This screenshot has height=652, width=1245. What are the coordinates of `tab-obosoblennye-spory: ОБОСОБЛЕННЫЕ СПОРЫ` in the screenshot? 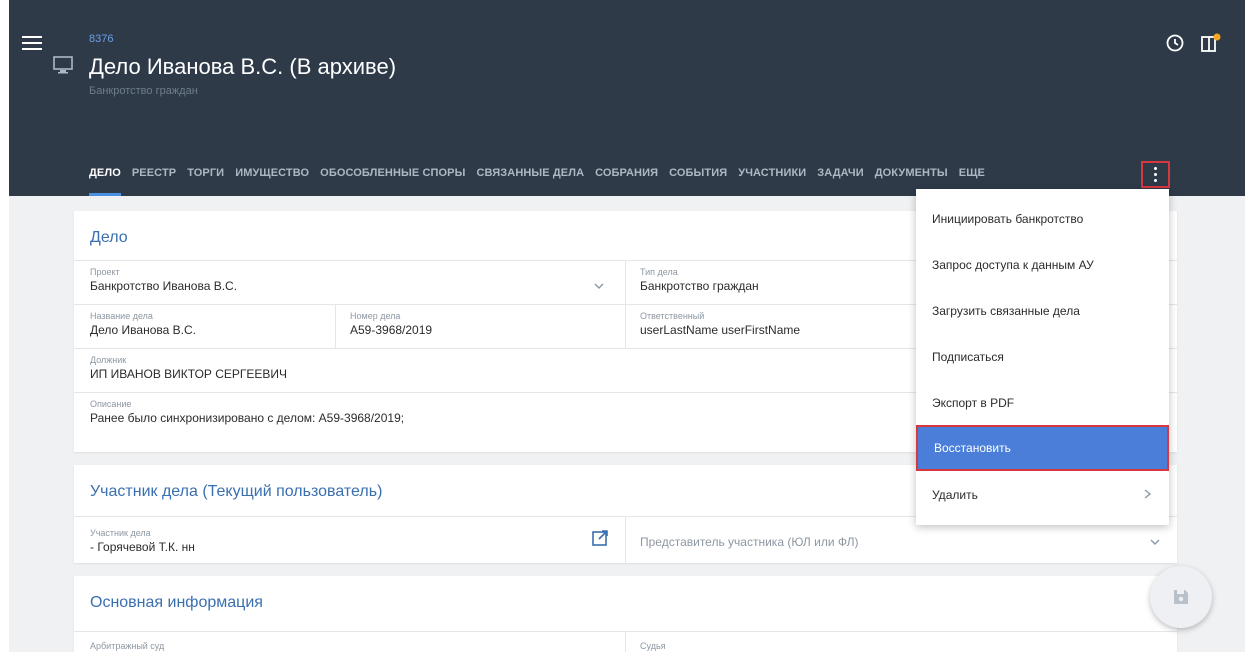 It's located at (392, 180).